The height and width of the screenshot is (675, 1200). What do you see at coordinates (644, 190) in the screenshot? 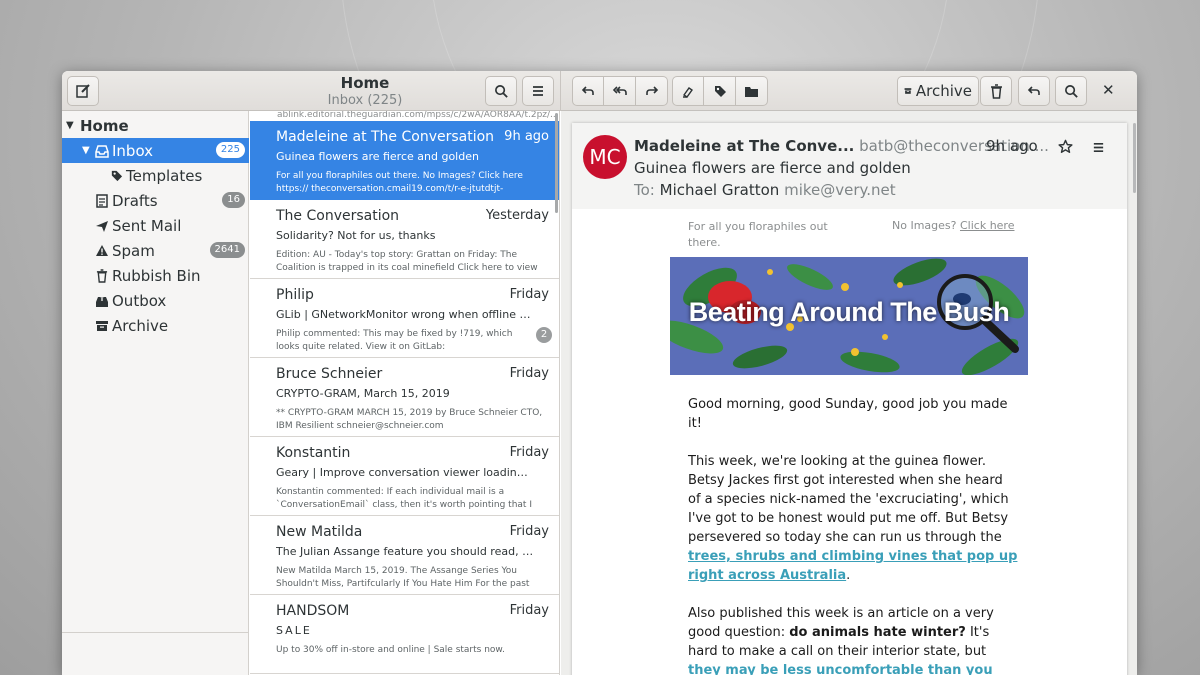
I see `to-label: To:` at bounding box center [644, 190].